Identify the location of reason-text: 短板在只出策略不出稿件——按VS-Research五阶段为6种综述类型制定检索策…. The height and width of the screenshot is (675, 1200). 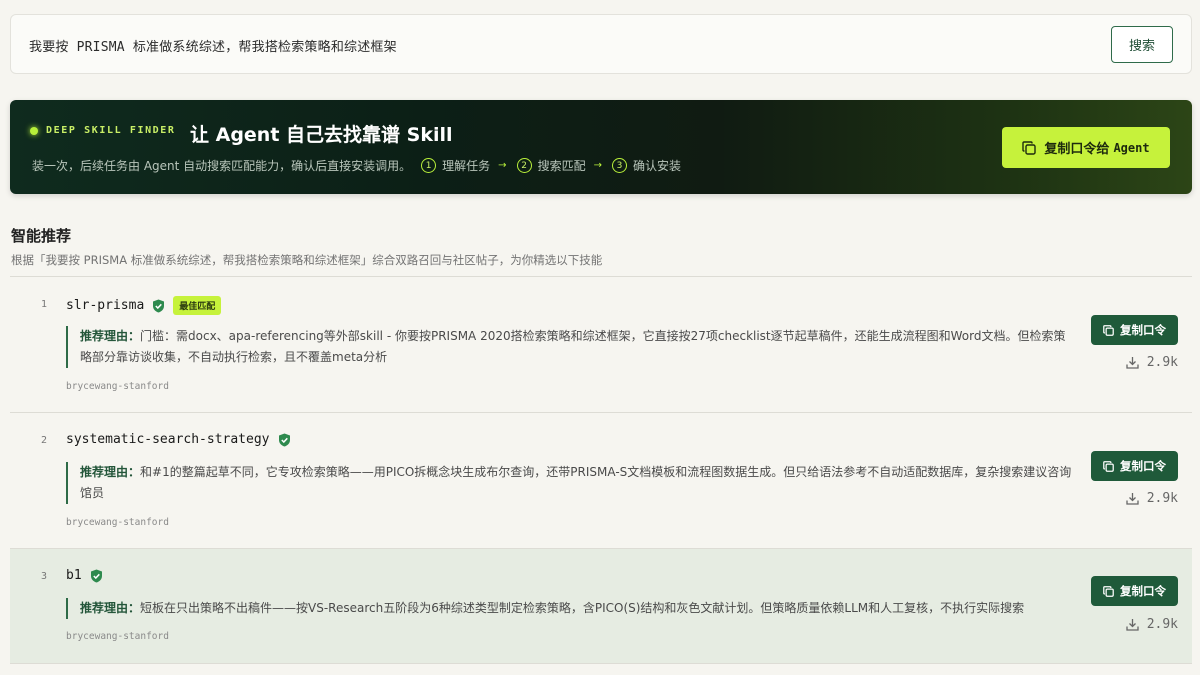
(582, 608).